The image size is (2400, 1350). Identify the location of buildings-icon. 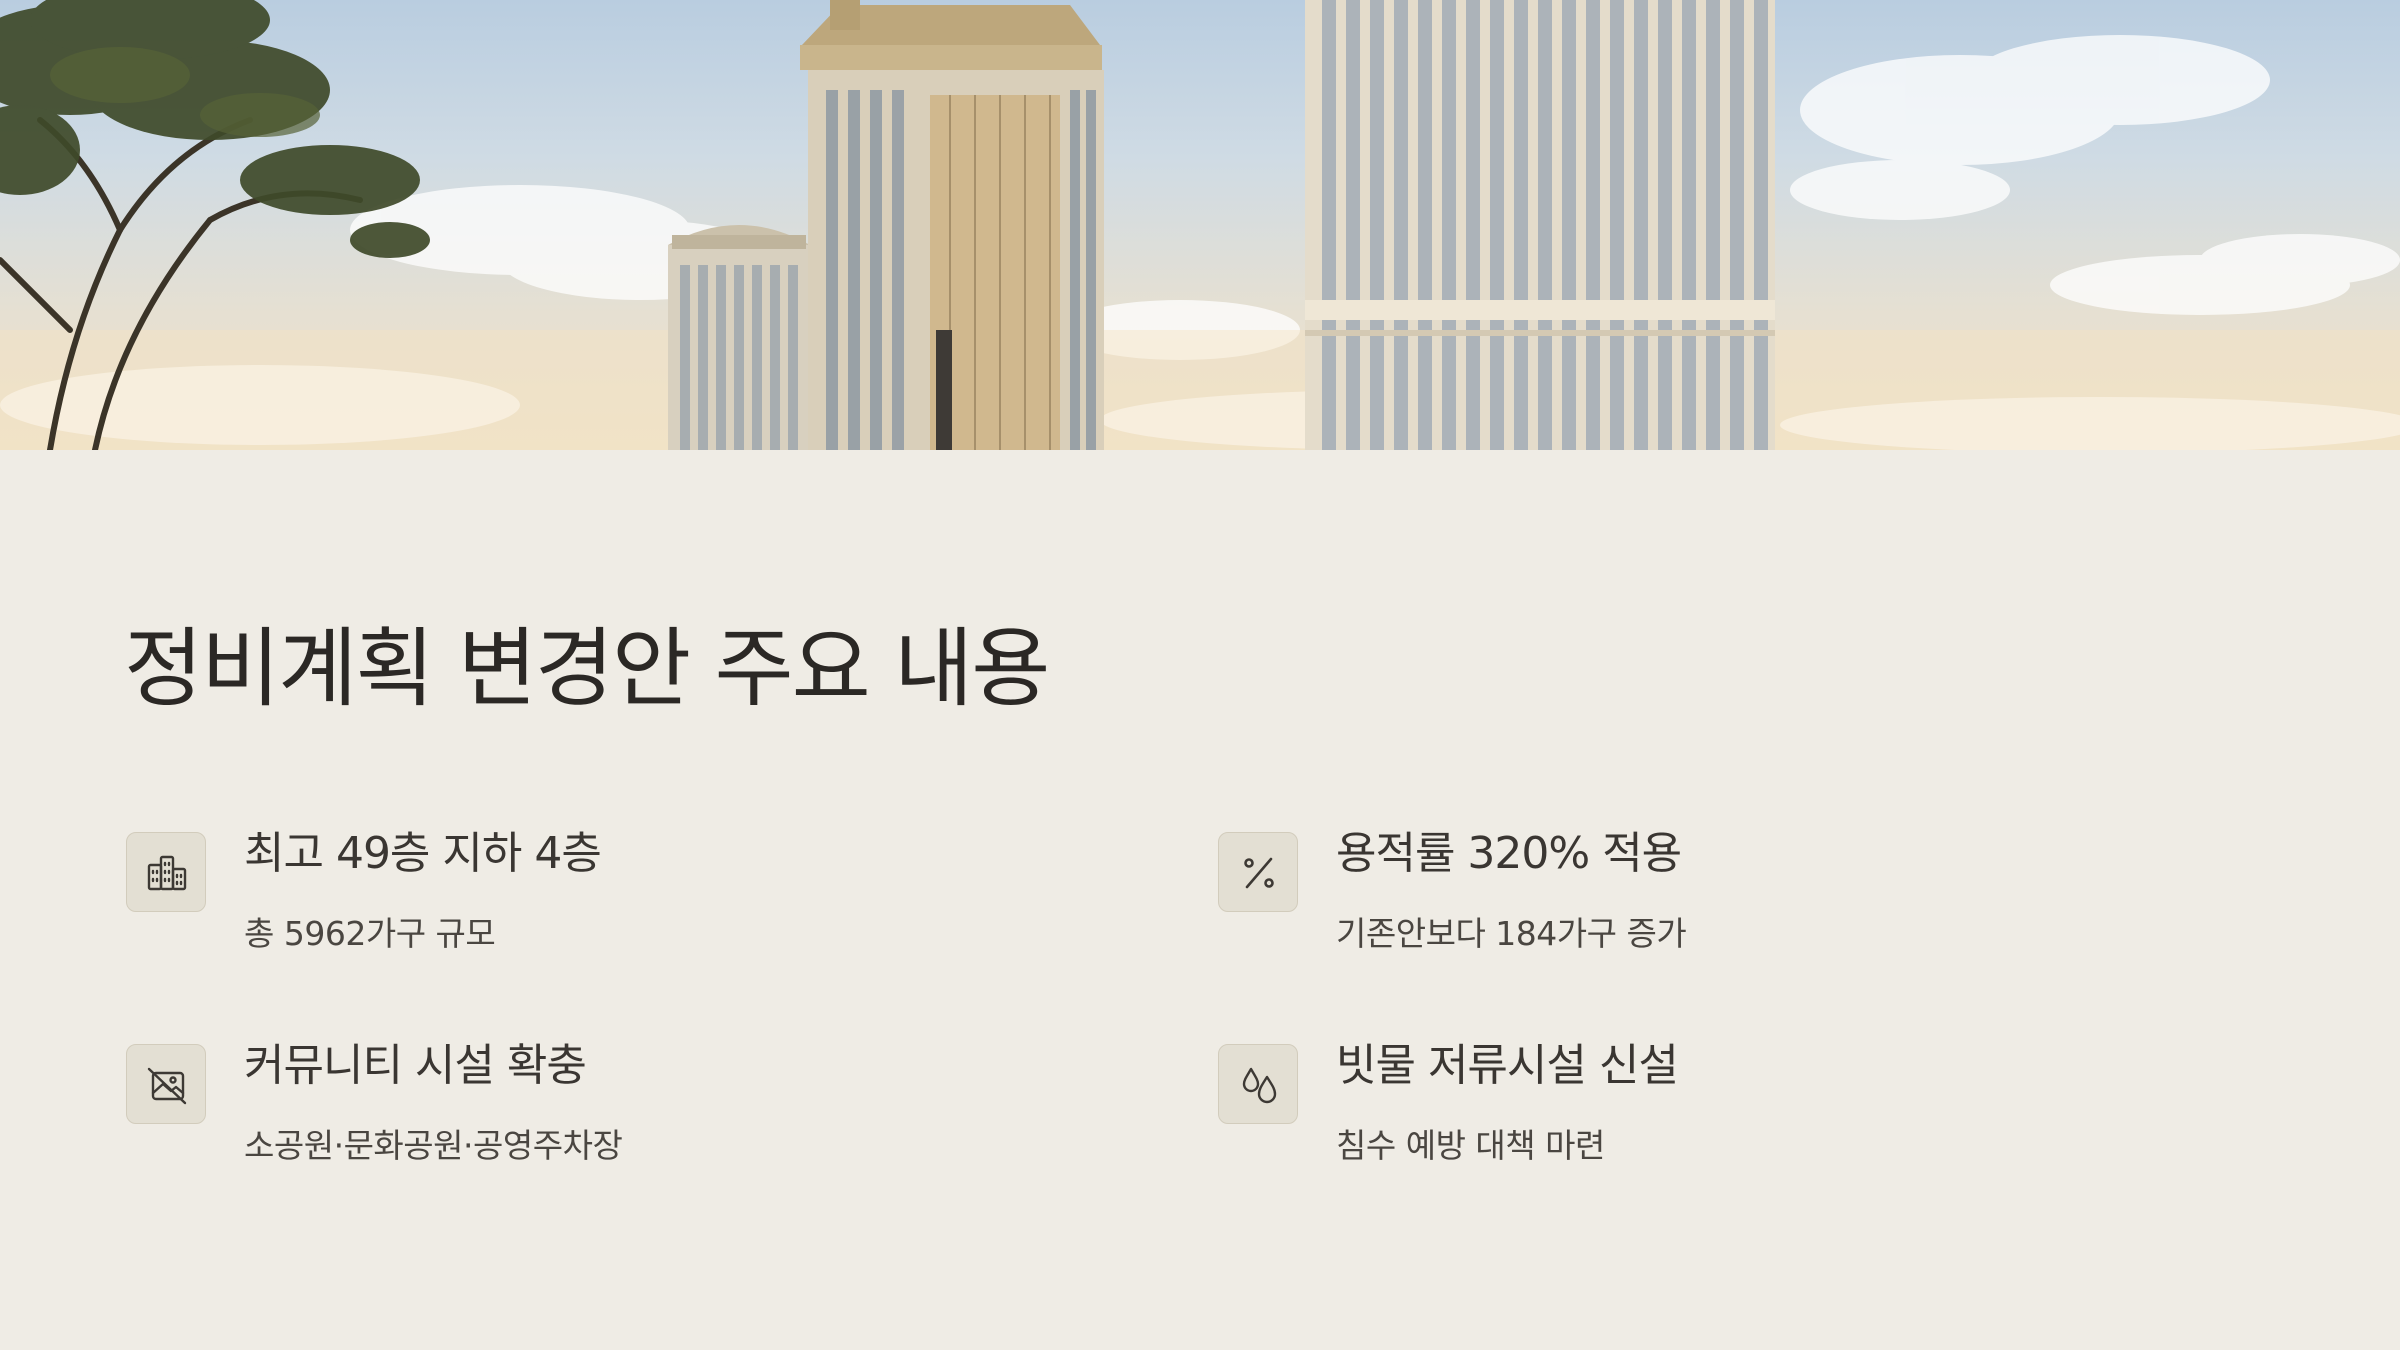
(167, 873).